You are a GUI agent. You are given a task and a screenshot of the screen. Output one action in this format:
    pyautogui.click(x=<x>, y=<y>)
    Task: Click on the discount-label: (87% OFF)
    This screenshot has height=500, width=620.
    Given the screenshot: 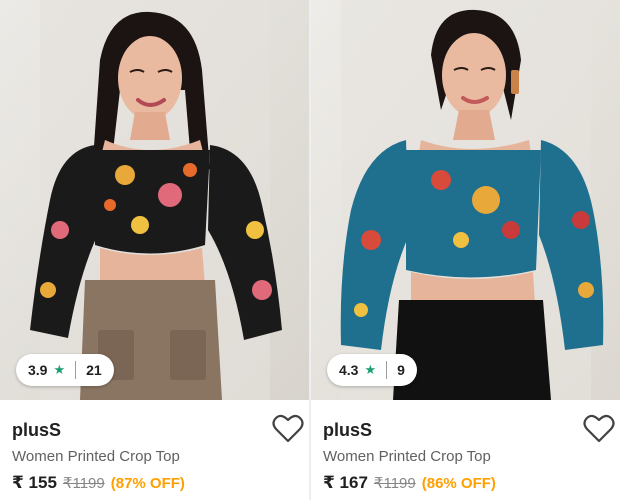 What is the action you would take?
    pyautogui.click(x=147, y=483)
    